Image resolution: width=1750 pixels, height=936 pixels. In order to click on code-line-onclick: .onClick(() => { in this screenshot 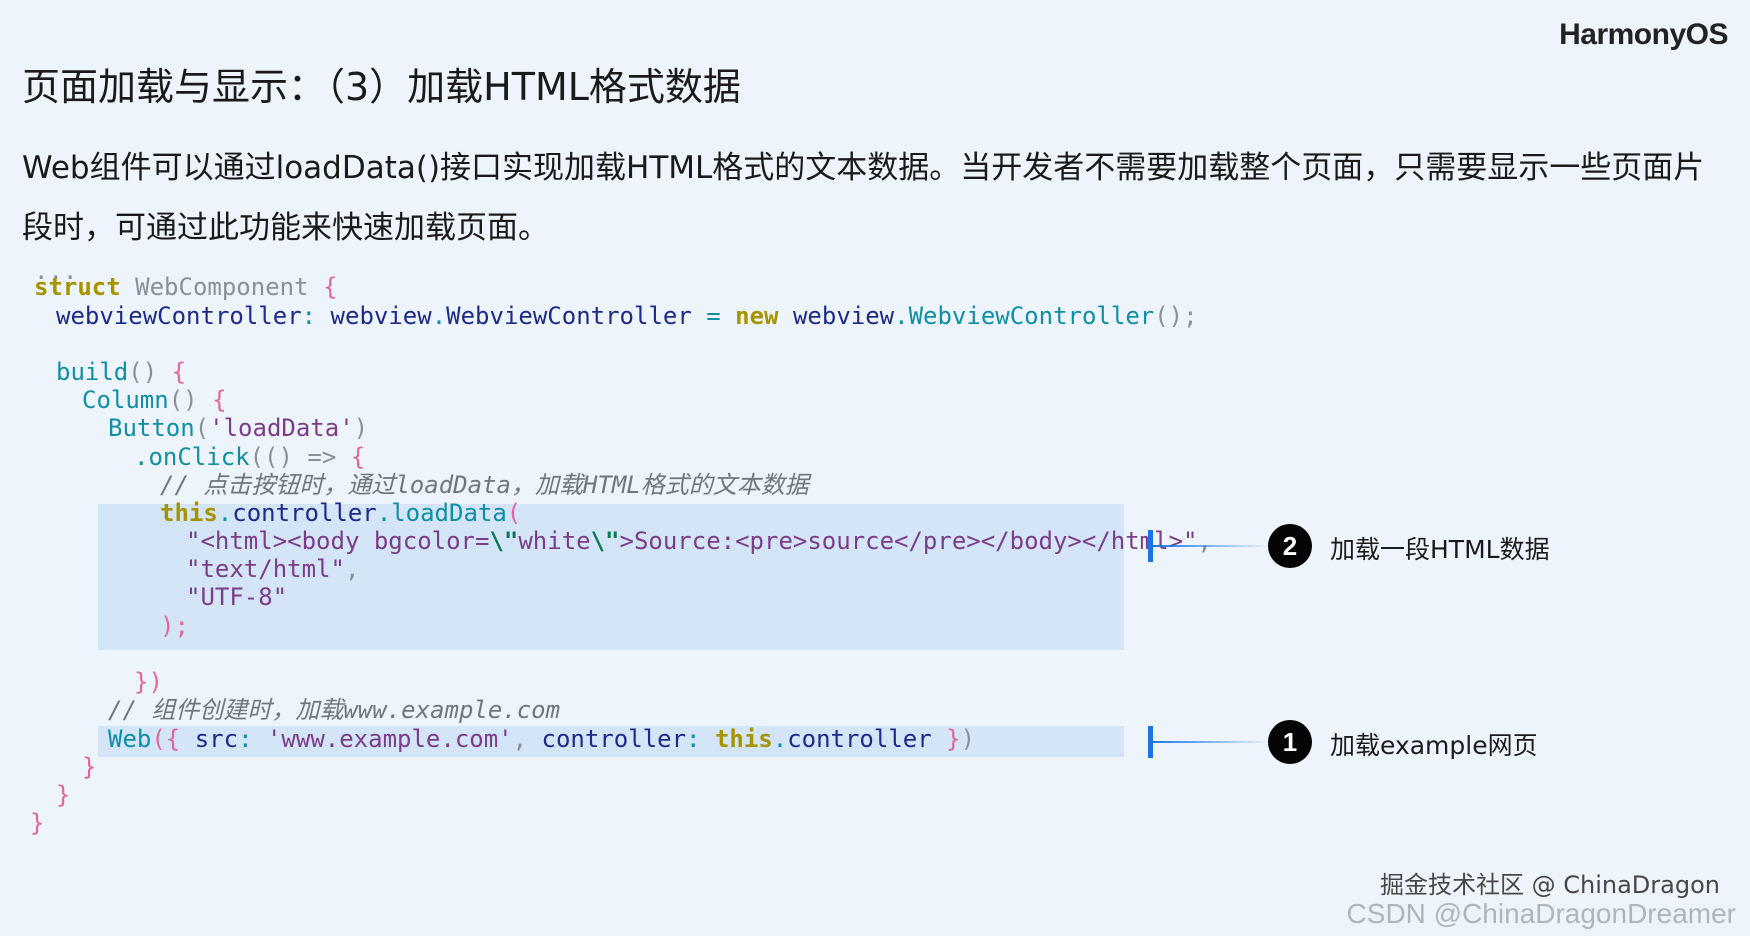, I will do `click(250, 457)`.